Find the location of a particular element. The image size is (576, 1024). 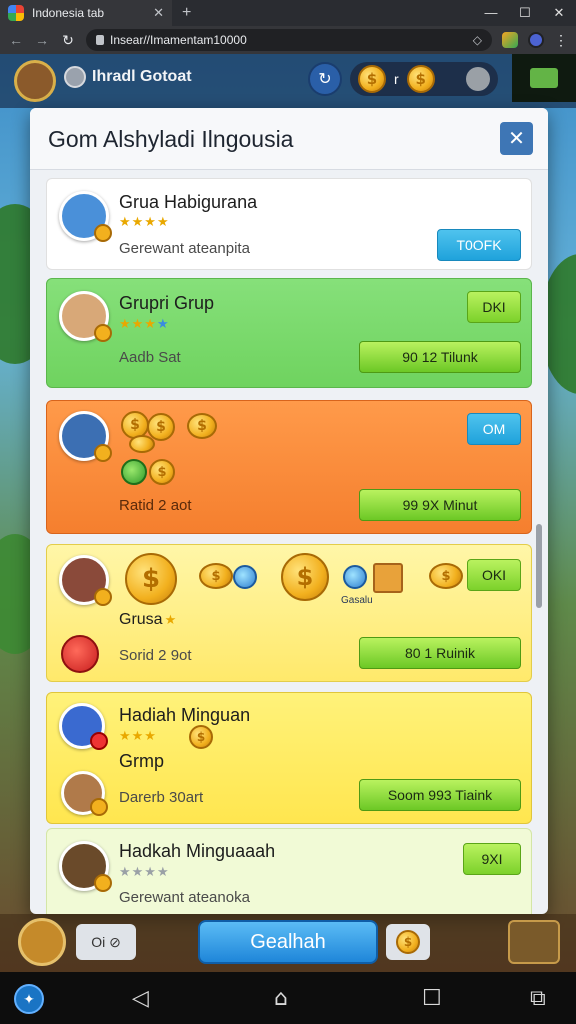

back-icon: ← is located at coordinates (16, 40).